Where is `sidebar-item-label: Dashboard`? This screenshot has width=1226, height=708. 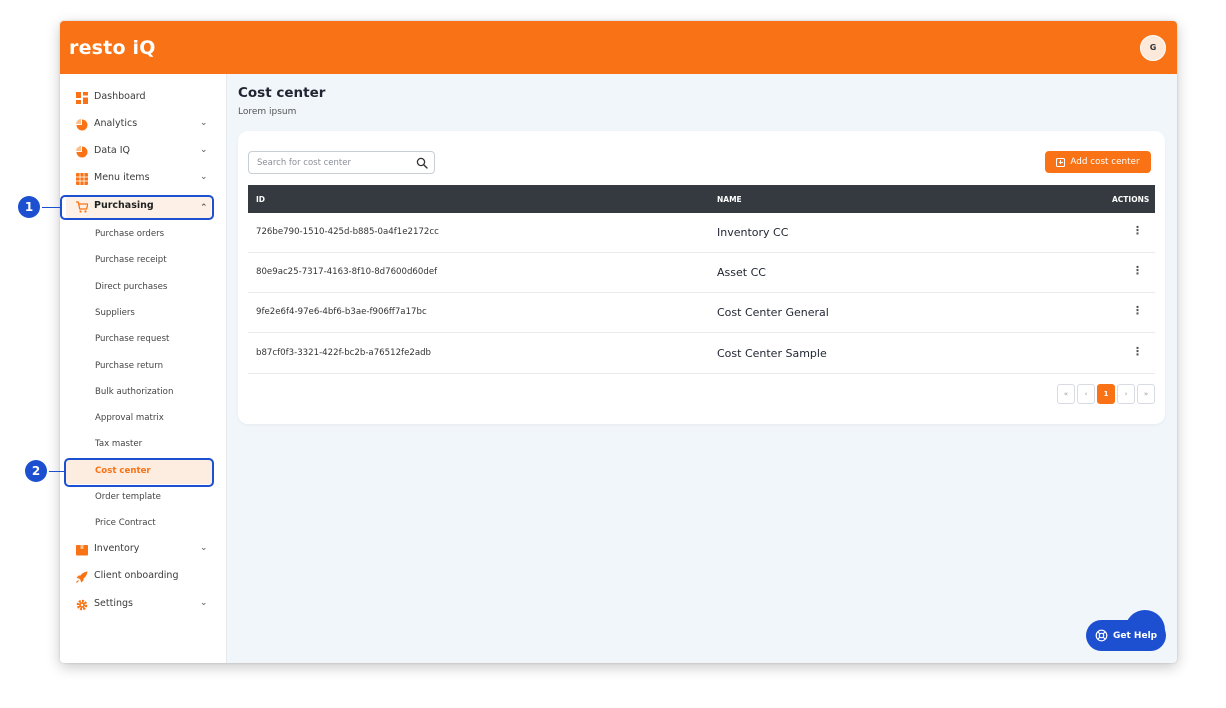
sidebar-item-label: Dashboard is located at coordinates (120, 96).